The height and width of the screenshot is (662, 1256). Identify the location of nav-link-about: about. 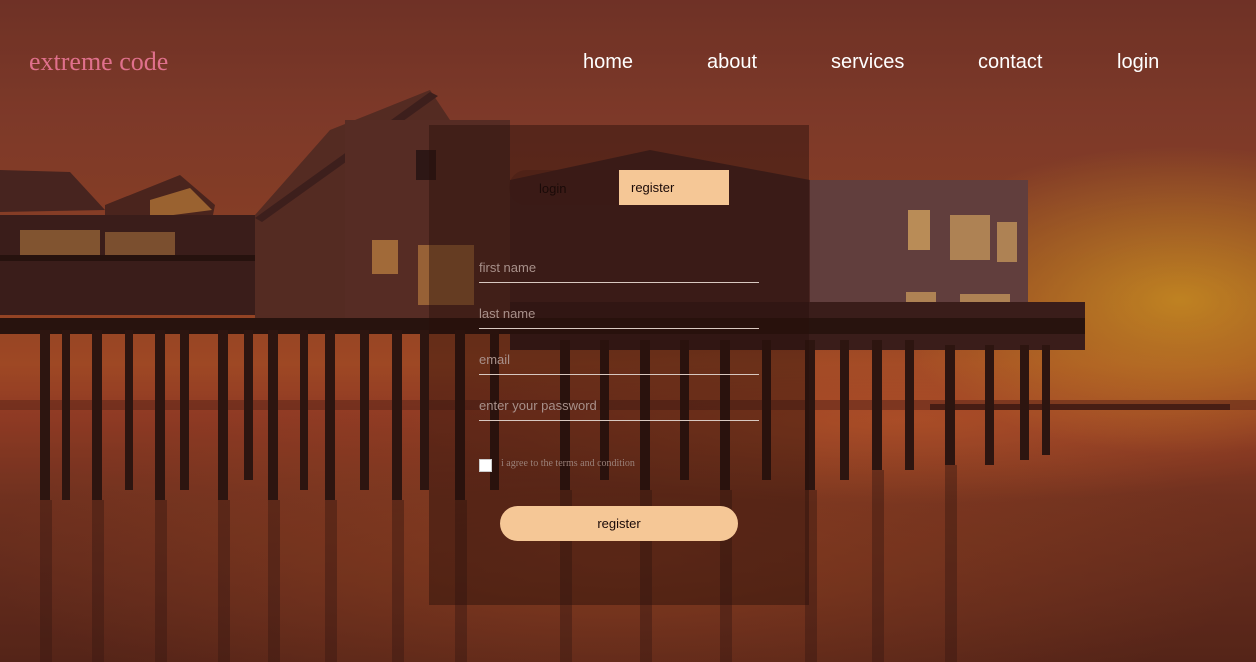
(732, 62).